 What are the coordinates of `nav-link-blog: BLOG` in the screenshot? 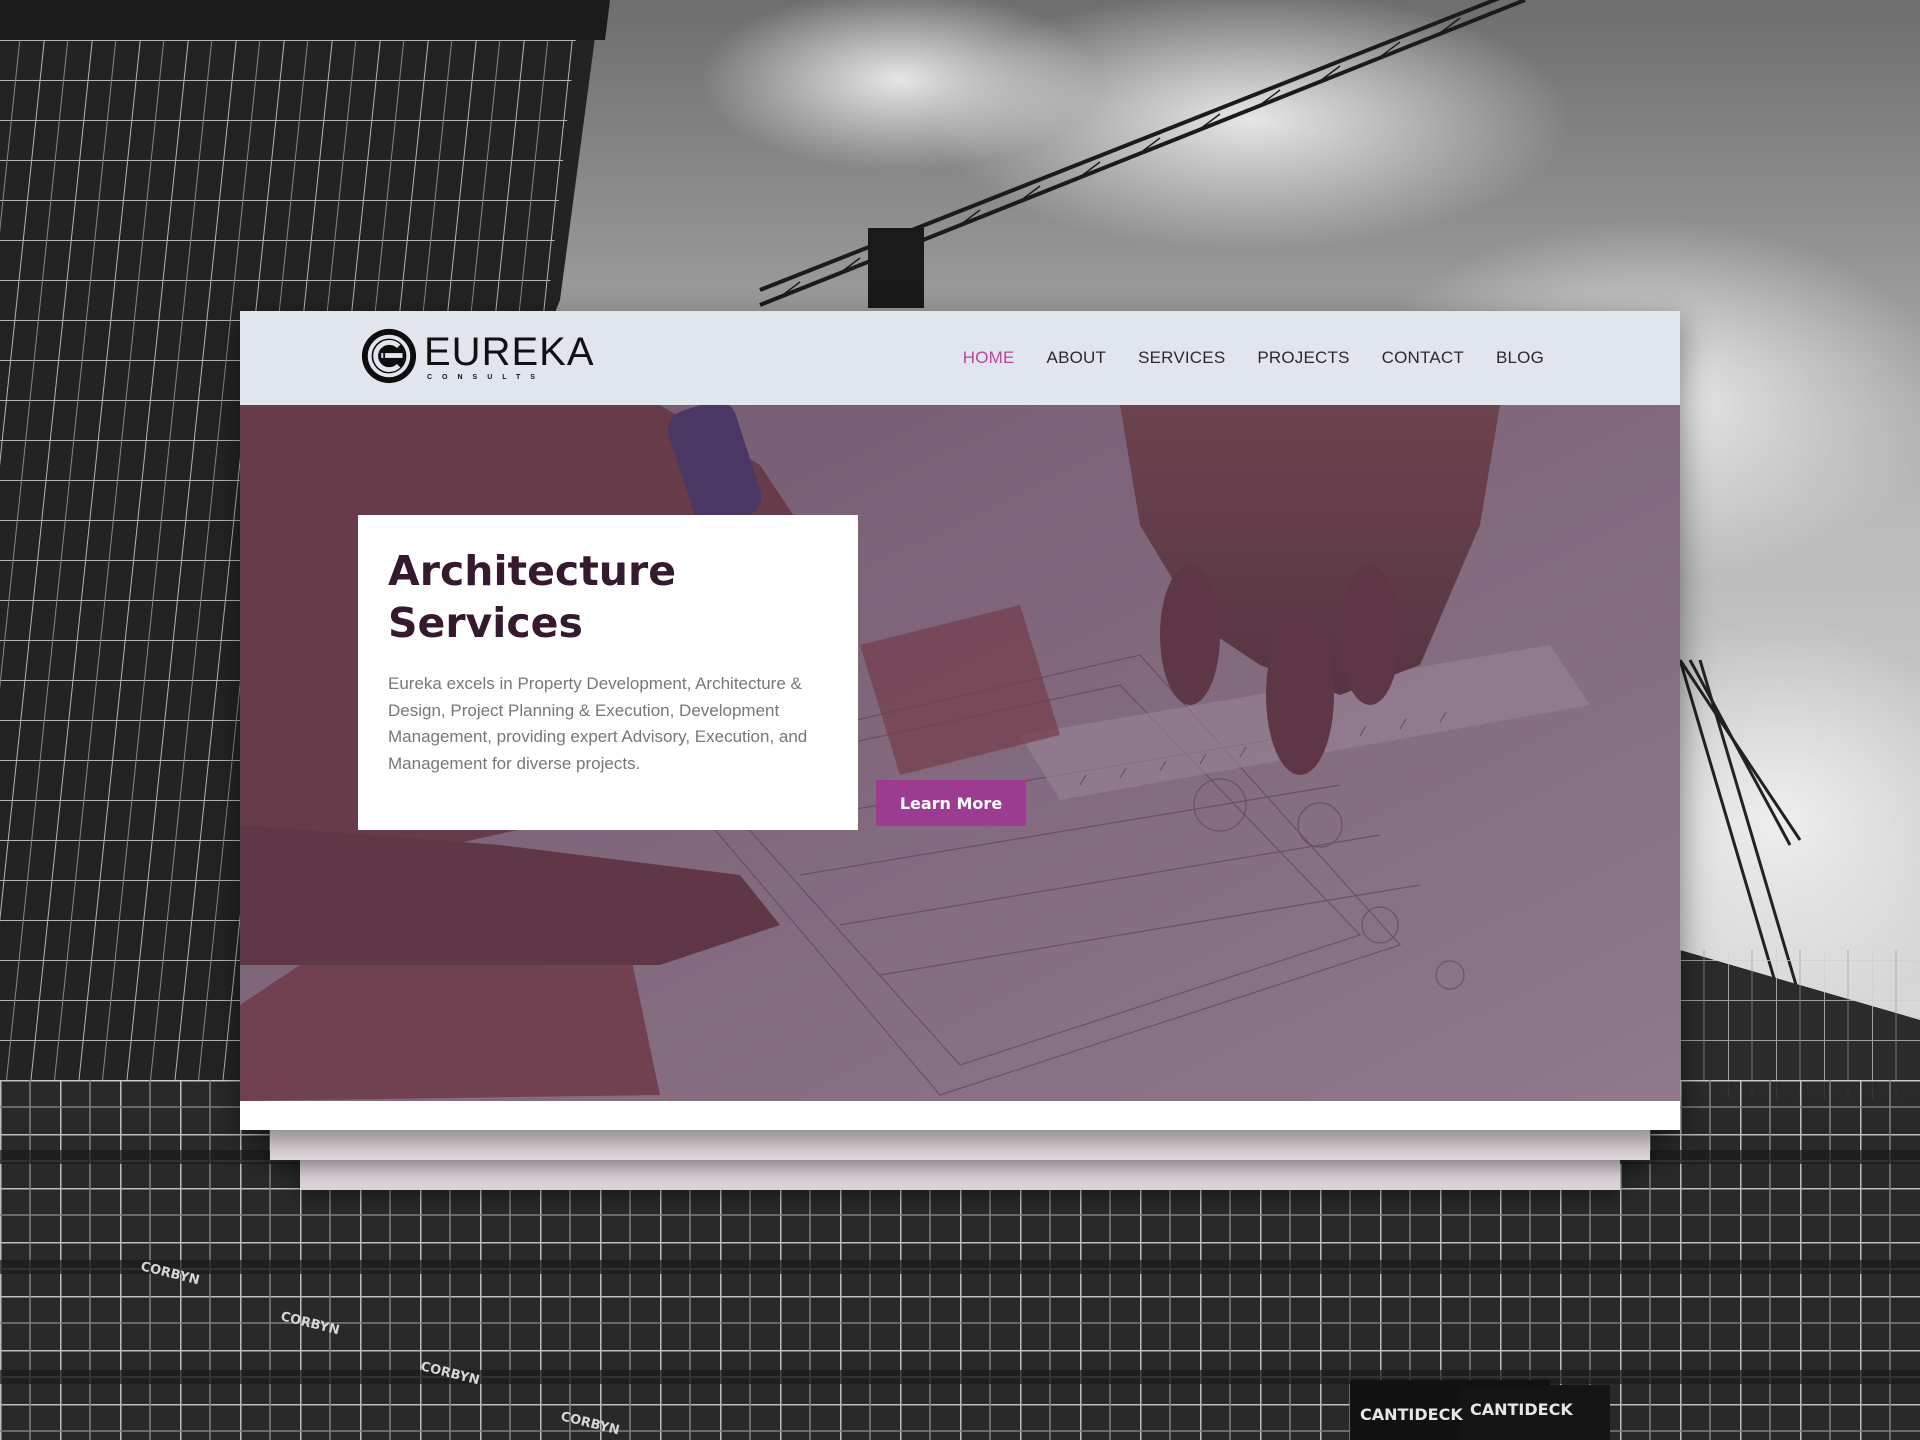 It's located at (1520, 358).